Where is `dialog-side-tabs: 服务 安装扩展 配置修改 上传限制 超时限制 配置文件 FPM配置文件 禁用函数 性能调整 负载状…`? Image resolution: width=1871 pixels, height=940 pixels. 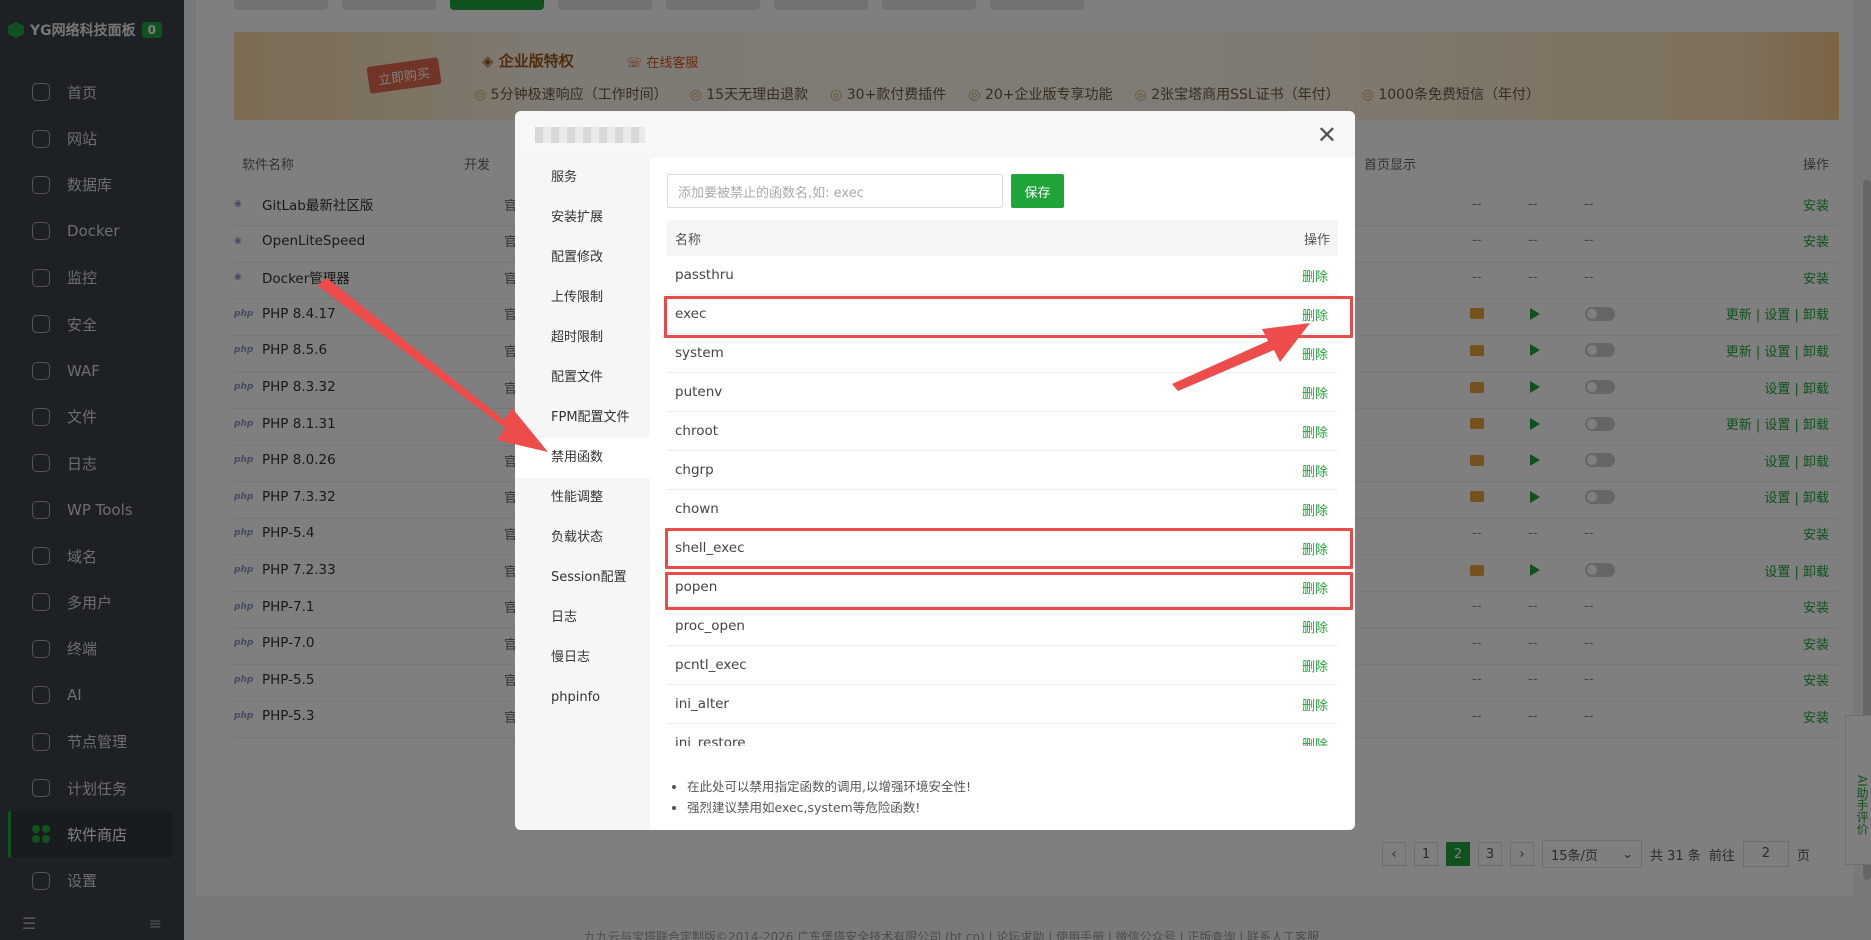 dialog-side-tabs: 服务 安装扩展 配置修改 上传限制 超时限制 配置文件 FPM配置文件 禁用函数 性能调整 负载状… is located at coordinates (582, 494).